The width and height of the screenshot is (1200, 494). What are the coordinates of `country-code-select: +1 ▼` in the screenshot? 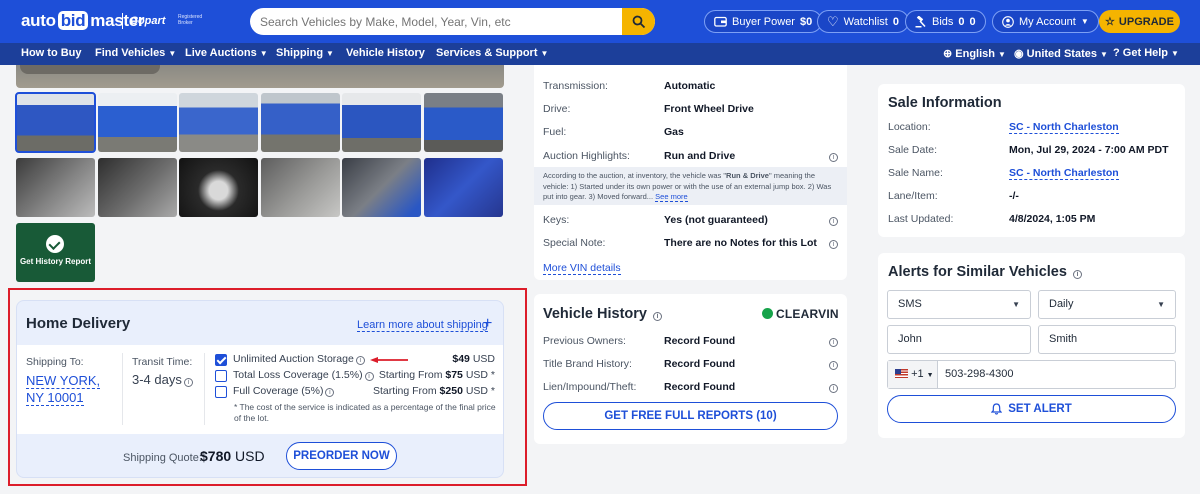 It's located at (913, 374).